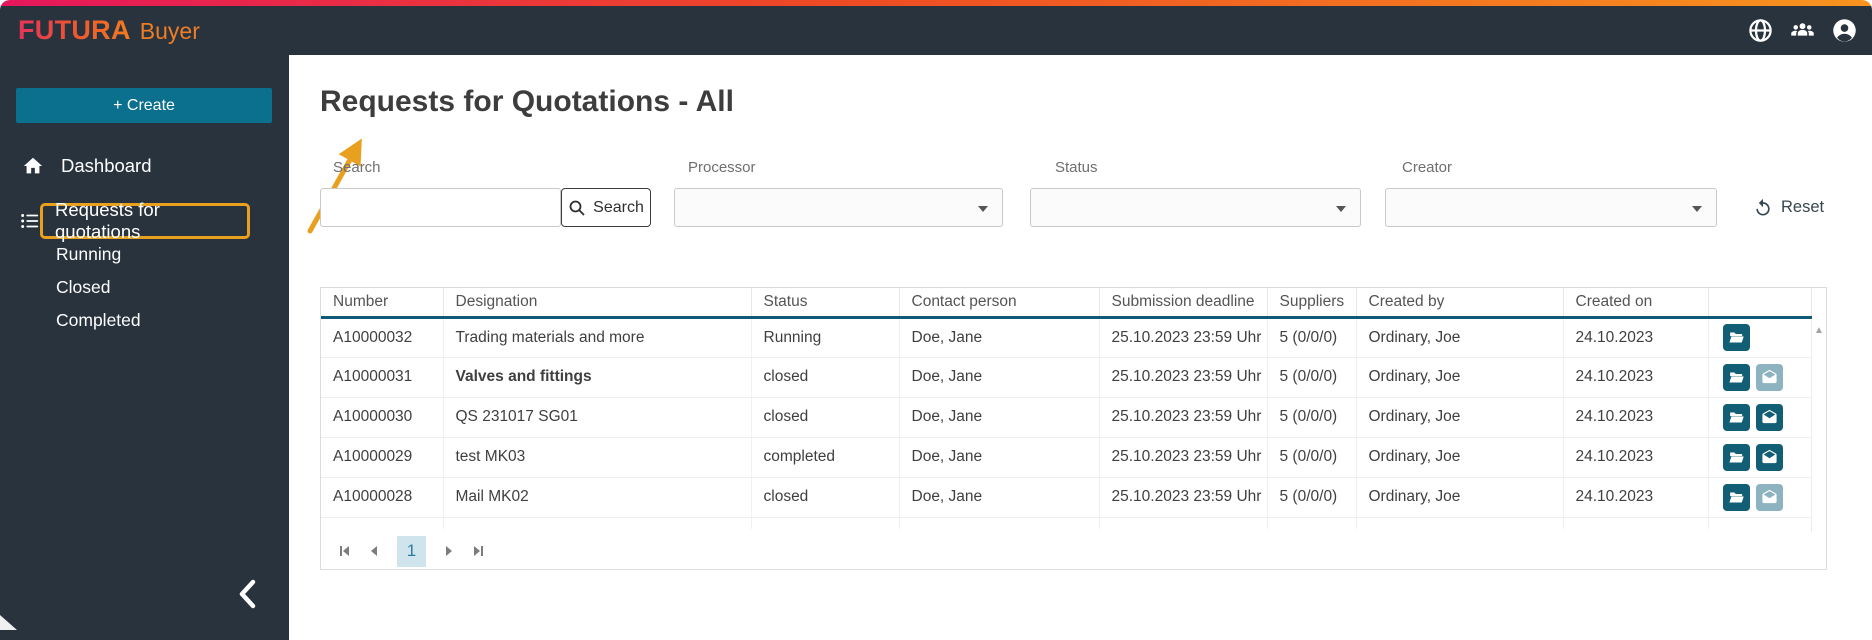 The height and width of the screenshot is (640, 1872). I want to click on last-page-button, so click(479, 551).